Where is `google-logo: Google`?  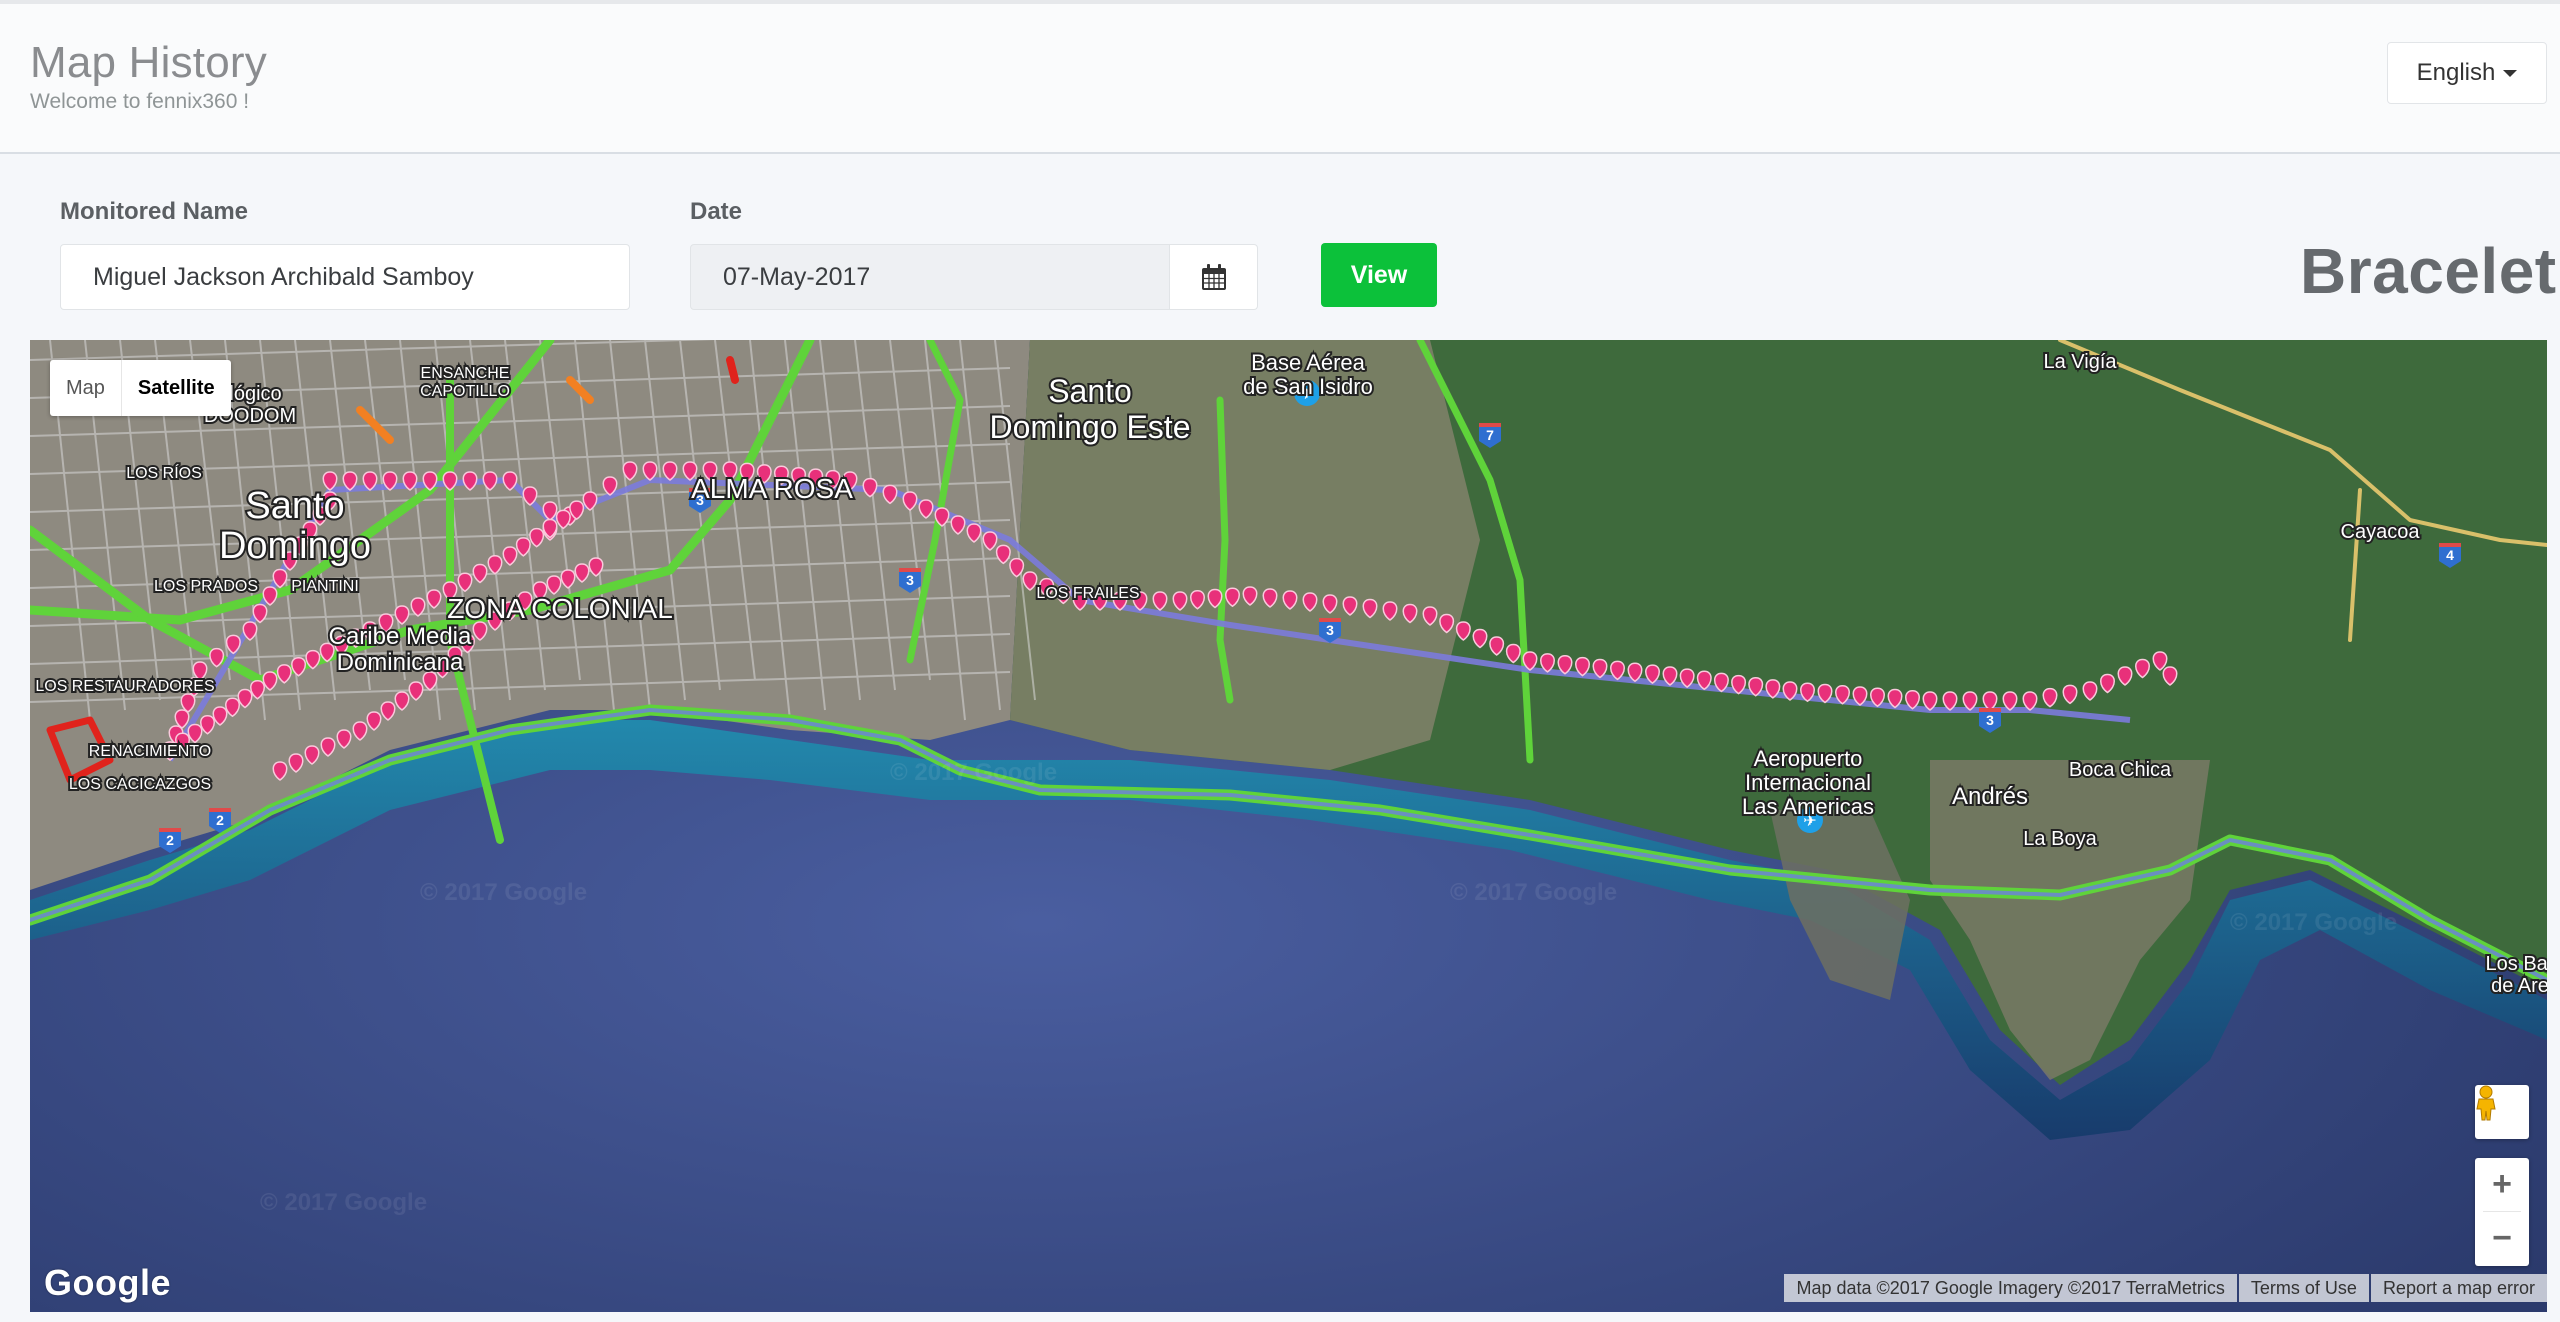
google-logo: Google is located at coordinates (107, 1282).